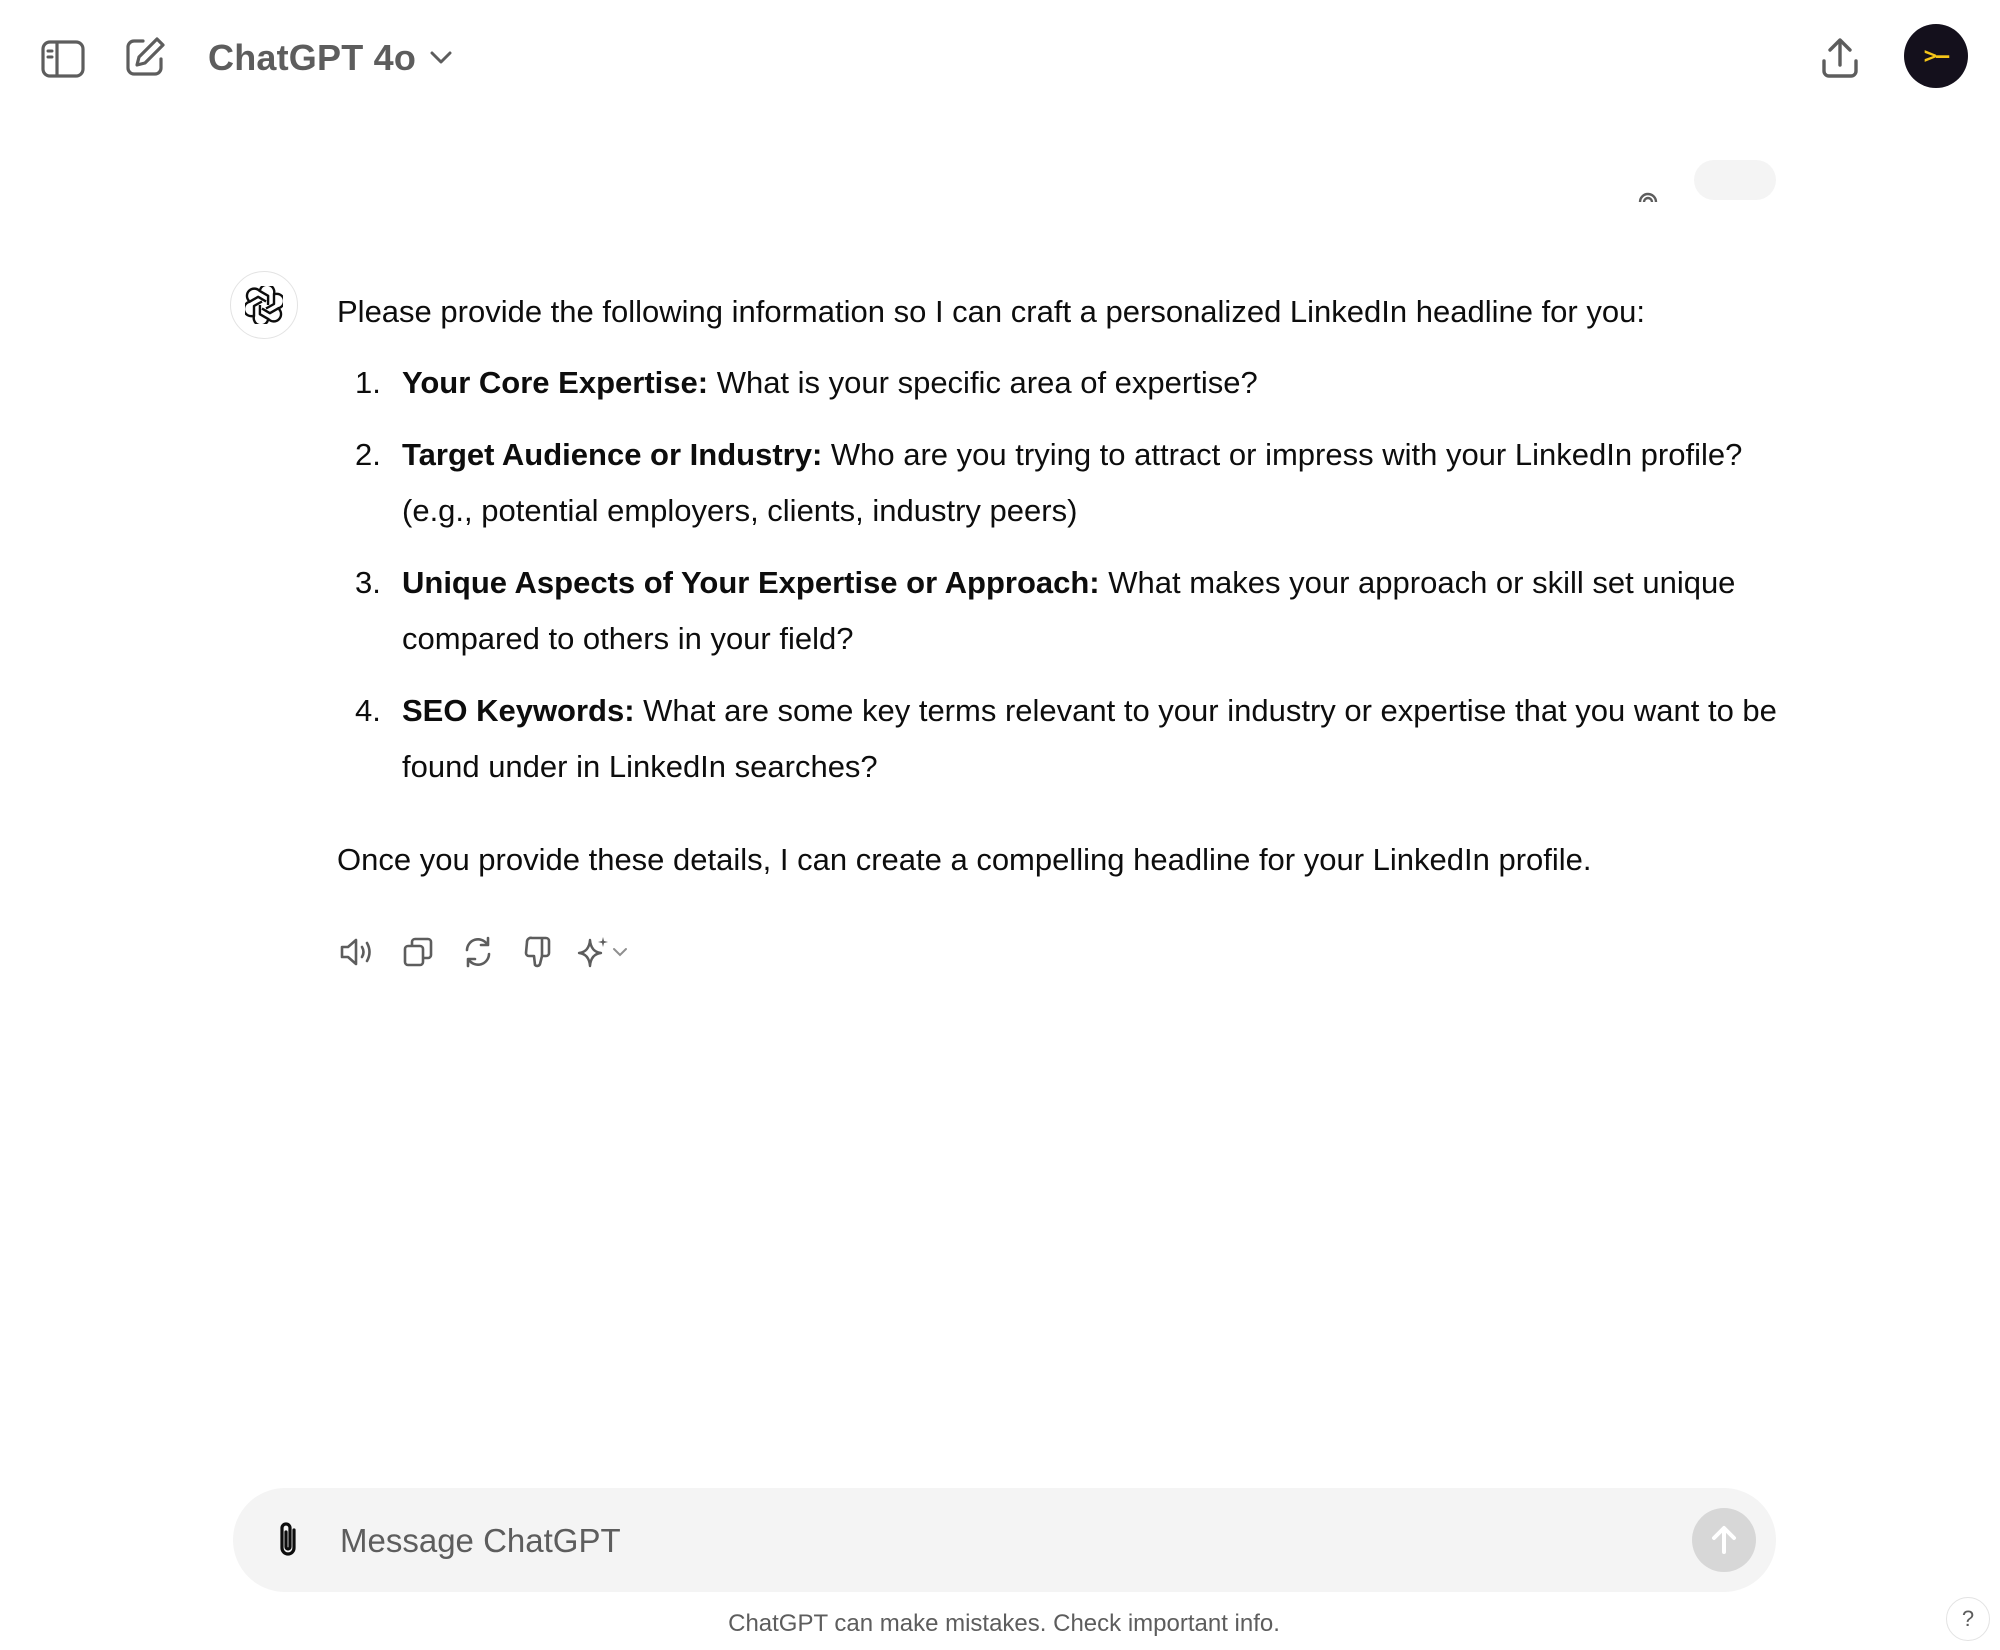 The height and width of the screenshot is (1650, 2000). I want to click on regenerate-button, so click(478, 952).